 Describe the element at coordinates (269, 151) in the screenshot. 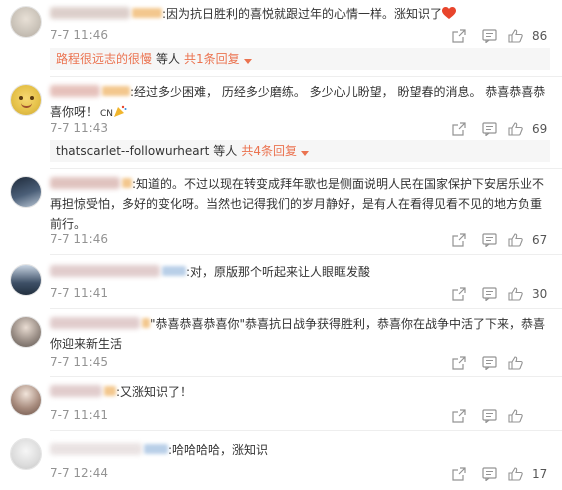

I see `reply-count-link: 共4条回复` at that location.